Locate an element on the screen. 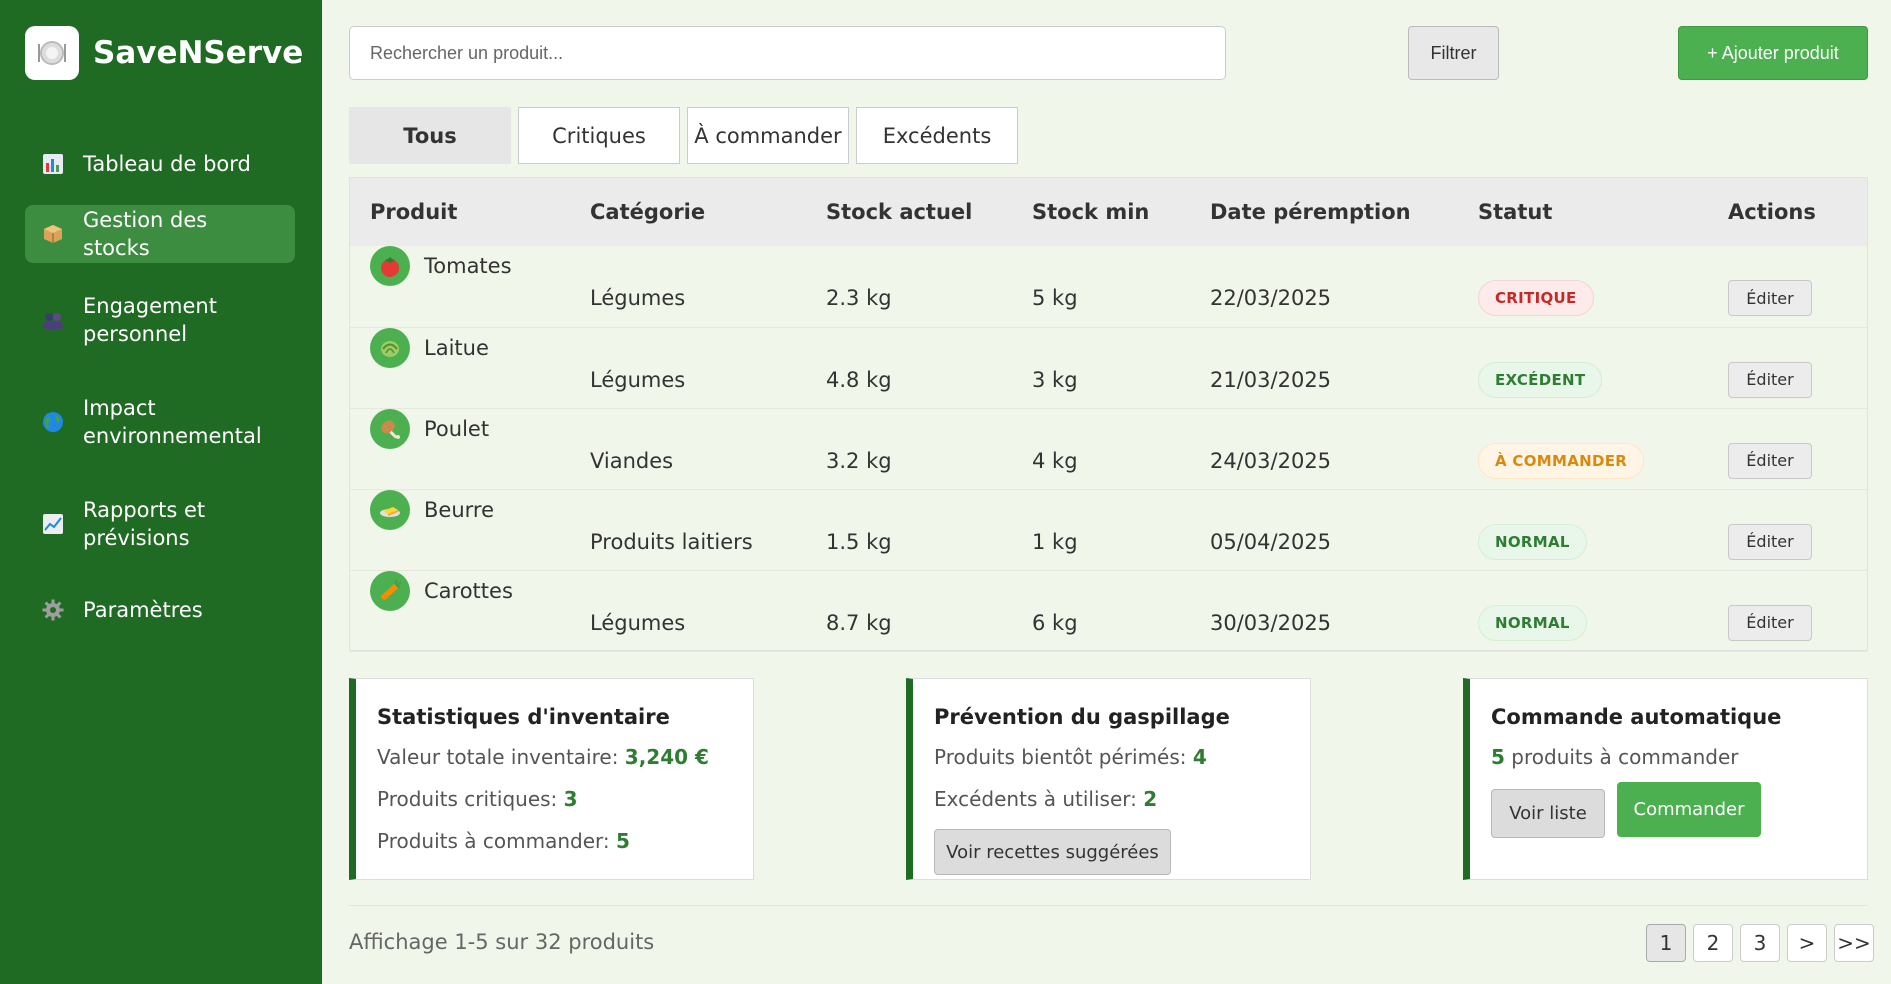  team-icon is located at coordinates (53, 320).